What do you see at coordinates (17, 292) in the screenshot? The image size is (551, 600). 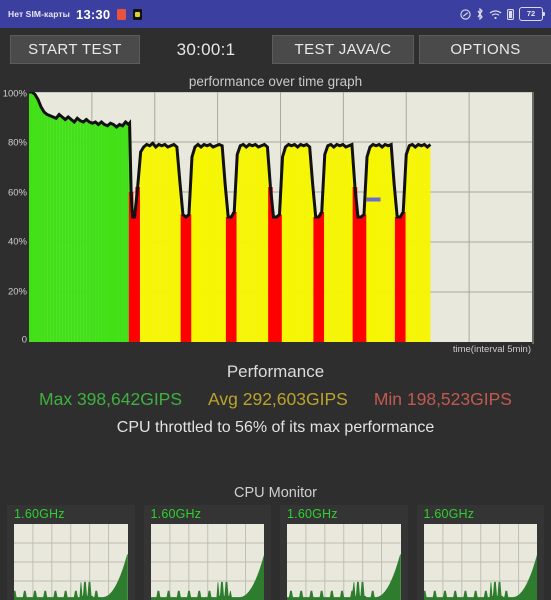 I see `y-tick-20: 20%` at bounding box center [17, 292].